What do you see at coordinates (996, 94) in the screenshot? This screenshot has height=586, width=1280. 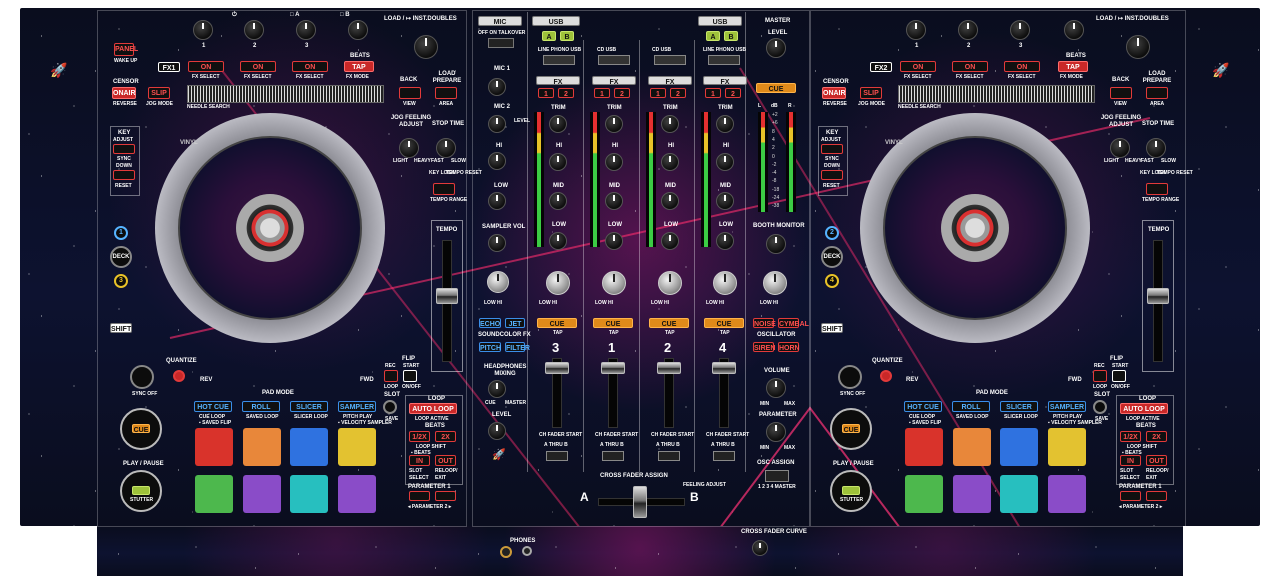 I see `needle-search-strip` at bounding box center [996, 94].